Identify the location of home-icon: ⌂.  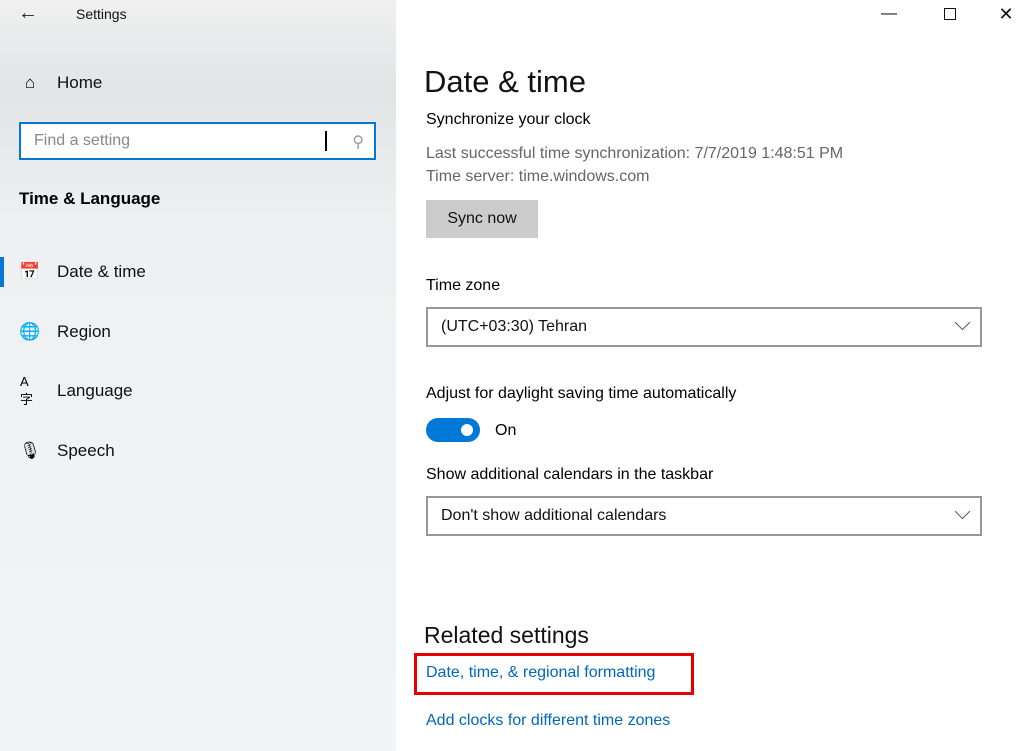
(30, 82).